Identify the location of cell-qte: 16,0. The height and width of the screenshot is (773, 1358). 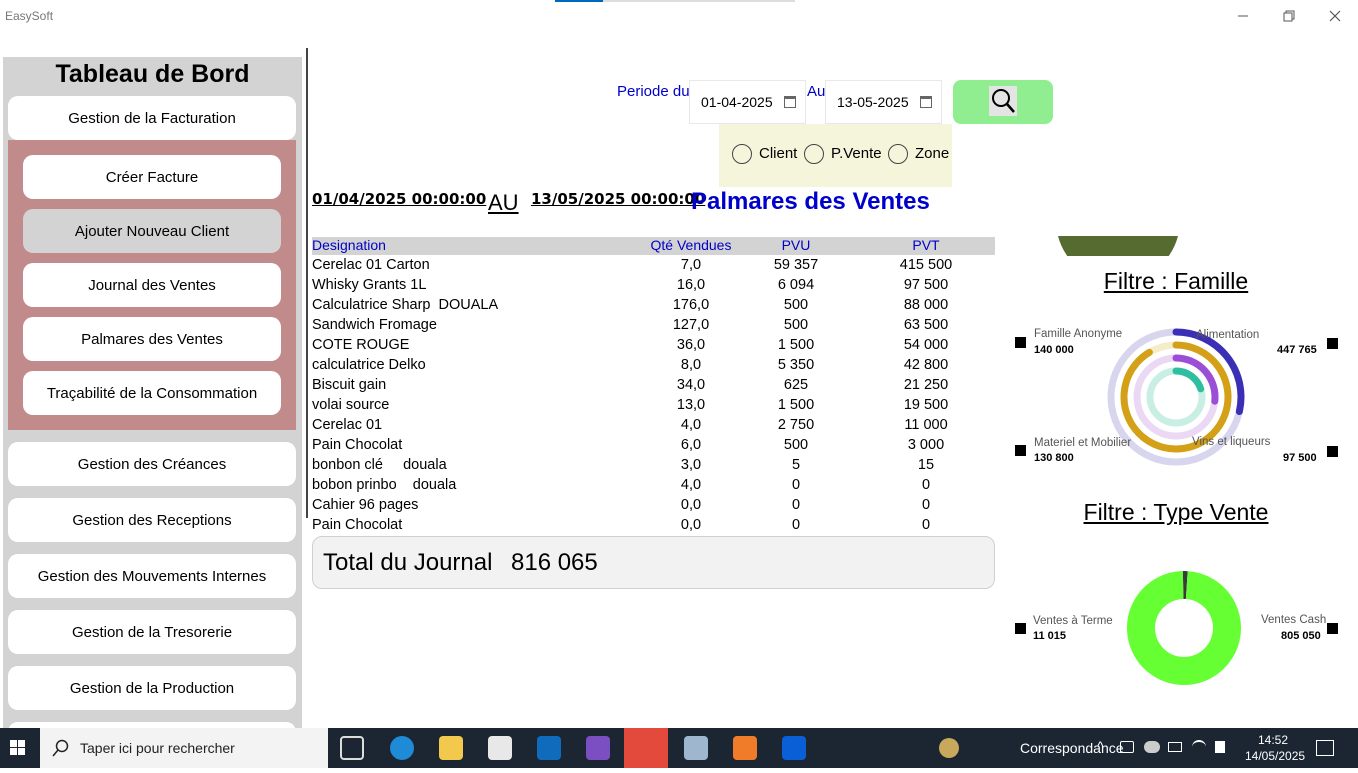
(691, 285).